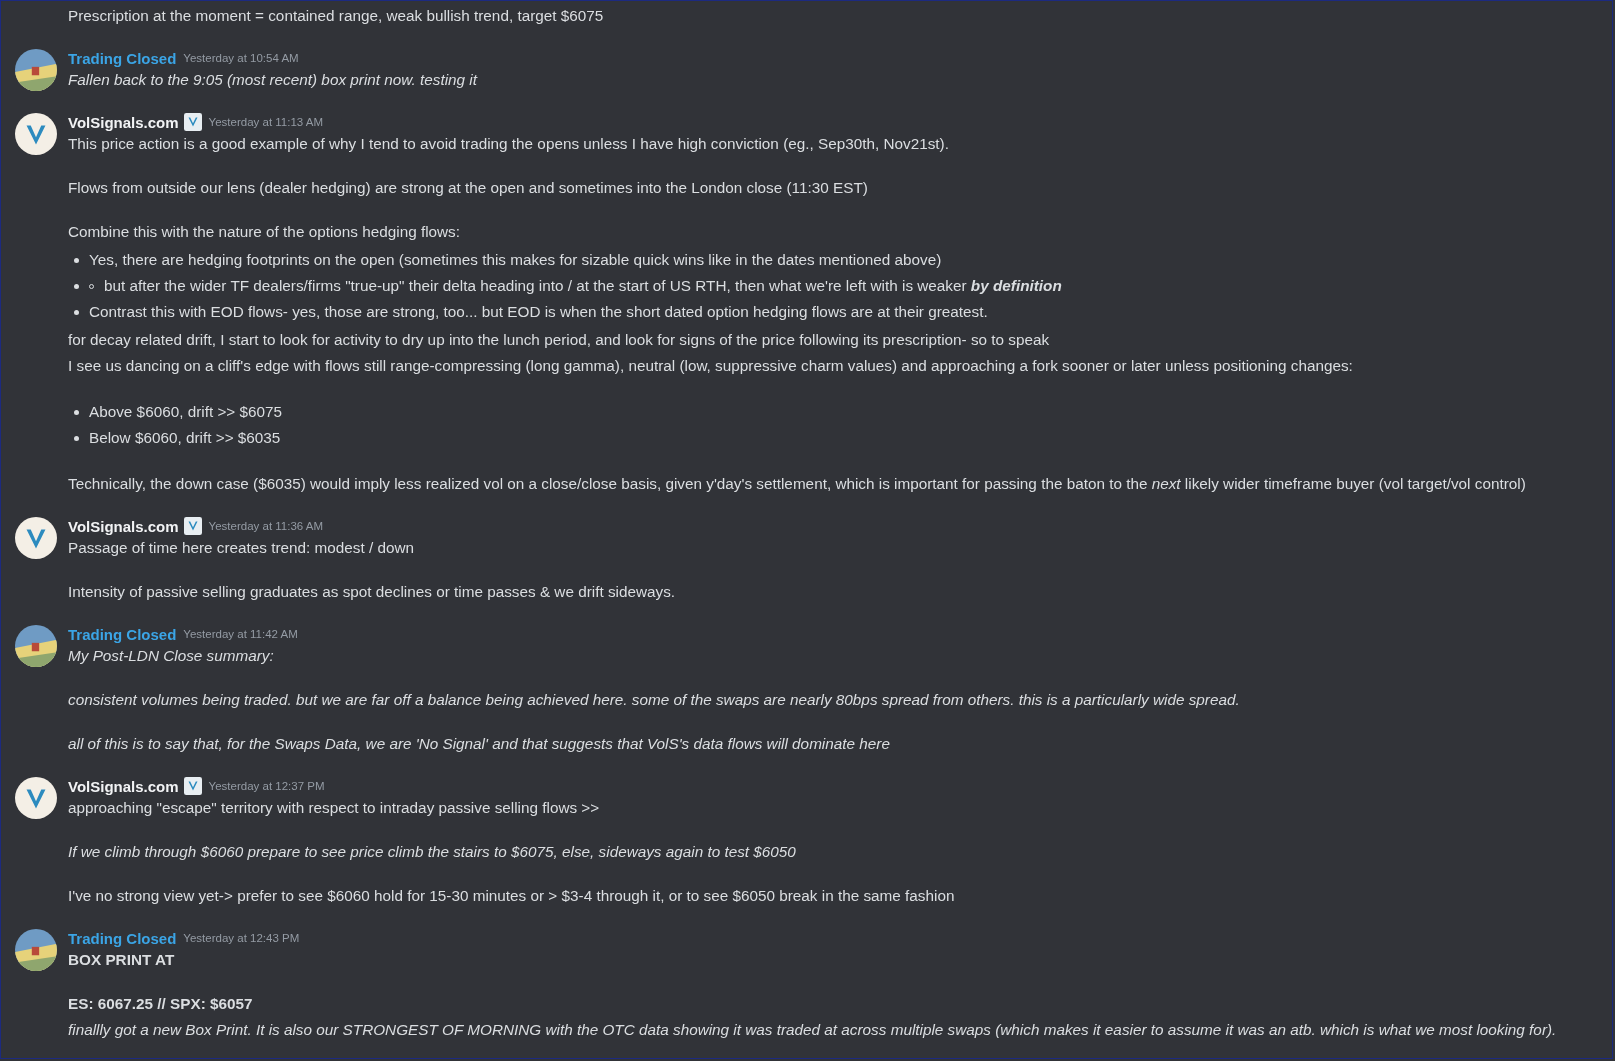  What do you see at coordinates (186, 412) in the screenshot?
I see `list-item-text: Above $6060, drift >> $6075` at bounding box center [186, 412].